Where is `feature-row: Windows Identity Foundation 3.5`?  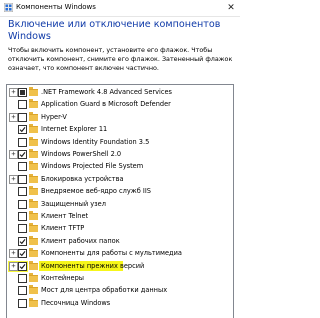
feature-row: Windows Identity Foundation 3.5 is located at coordinates (120, 142).